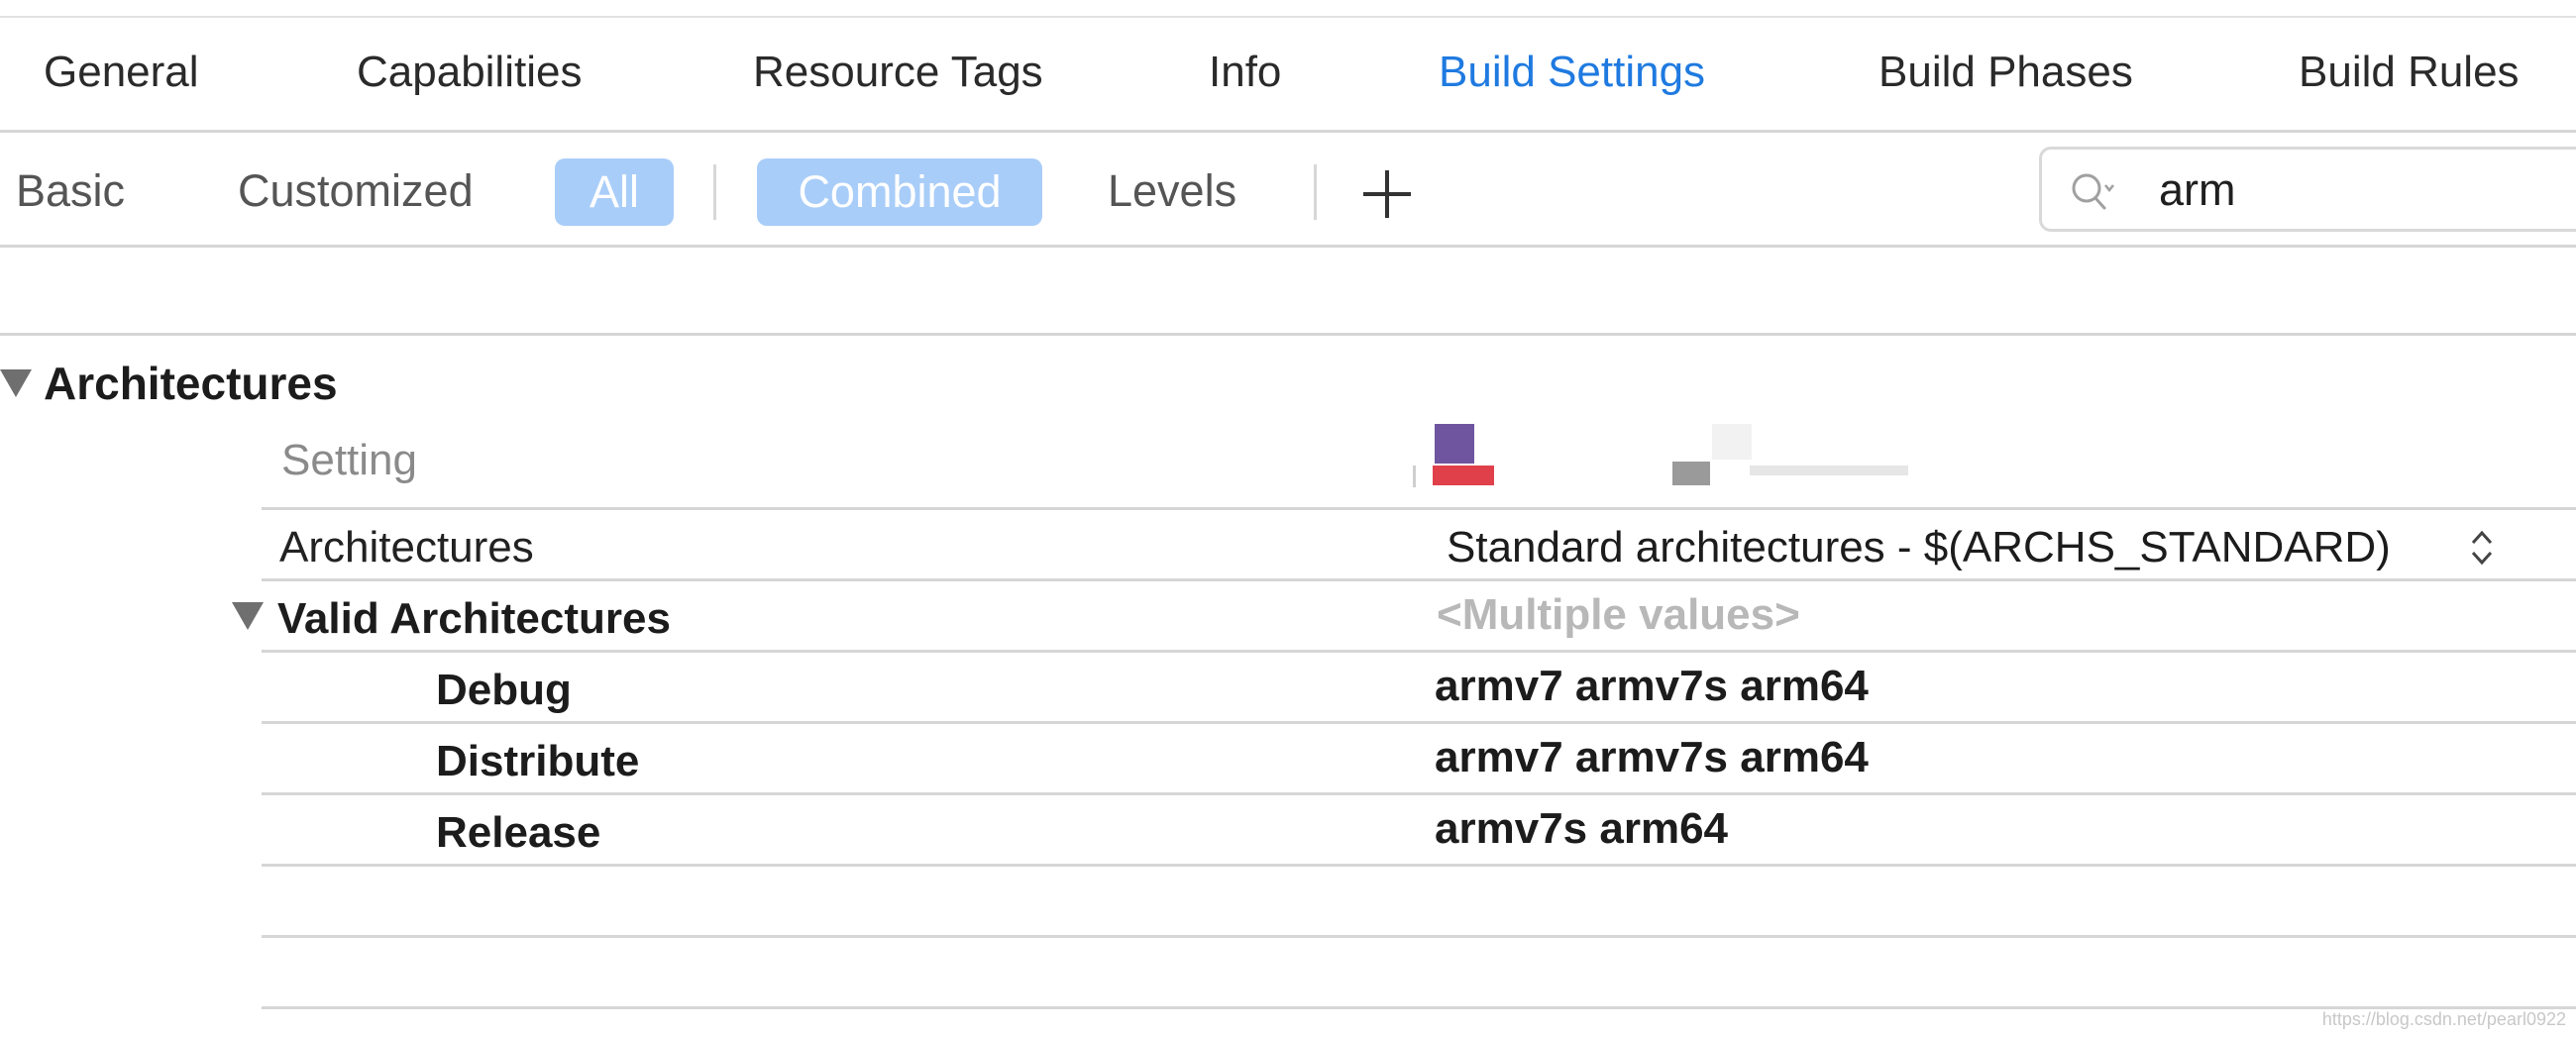 Image resolution: width=2576 pixels, height=1038 pixels. Describe the element at coordinates (899, 192) in the screenshot. I see `filter-combined-button: Combined` at that location.